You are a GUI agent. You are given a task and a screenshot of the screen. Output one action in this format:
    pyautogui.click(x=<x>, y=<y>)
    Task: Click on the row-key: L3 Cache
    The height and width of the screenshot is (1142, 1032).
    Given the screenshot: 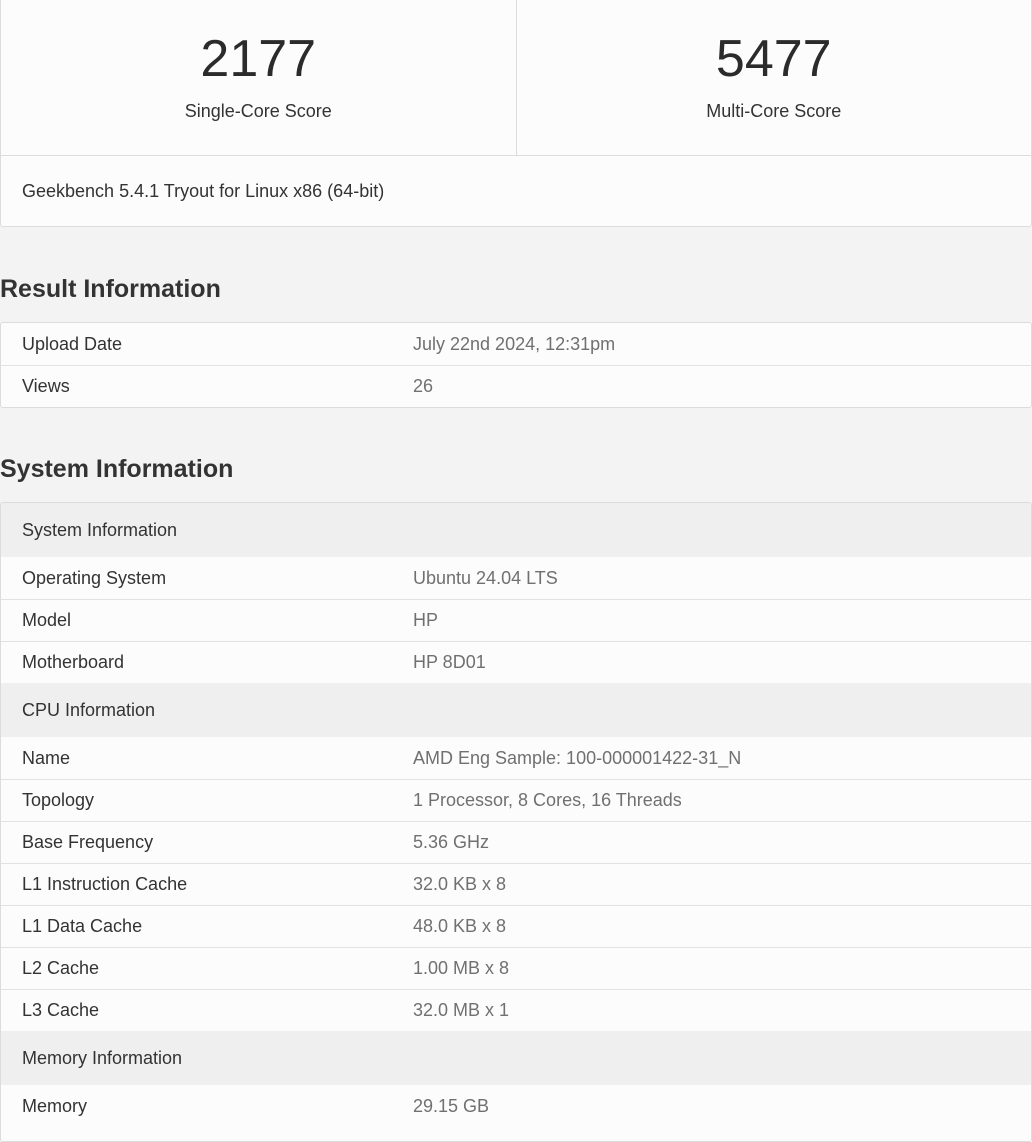 What is the action you would take?
    pyautogui.click(x=61, y=1010)
    